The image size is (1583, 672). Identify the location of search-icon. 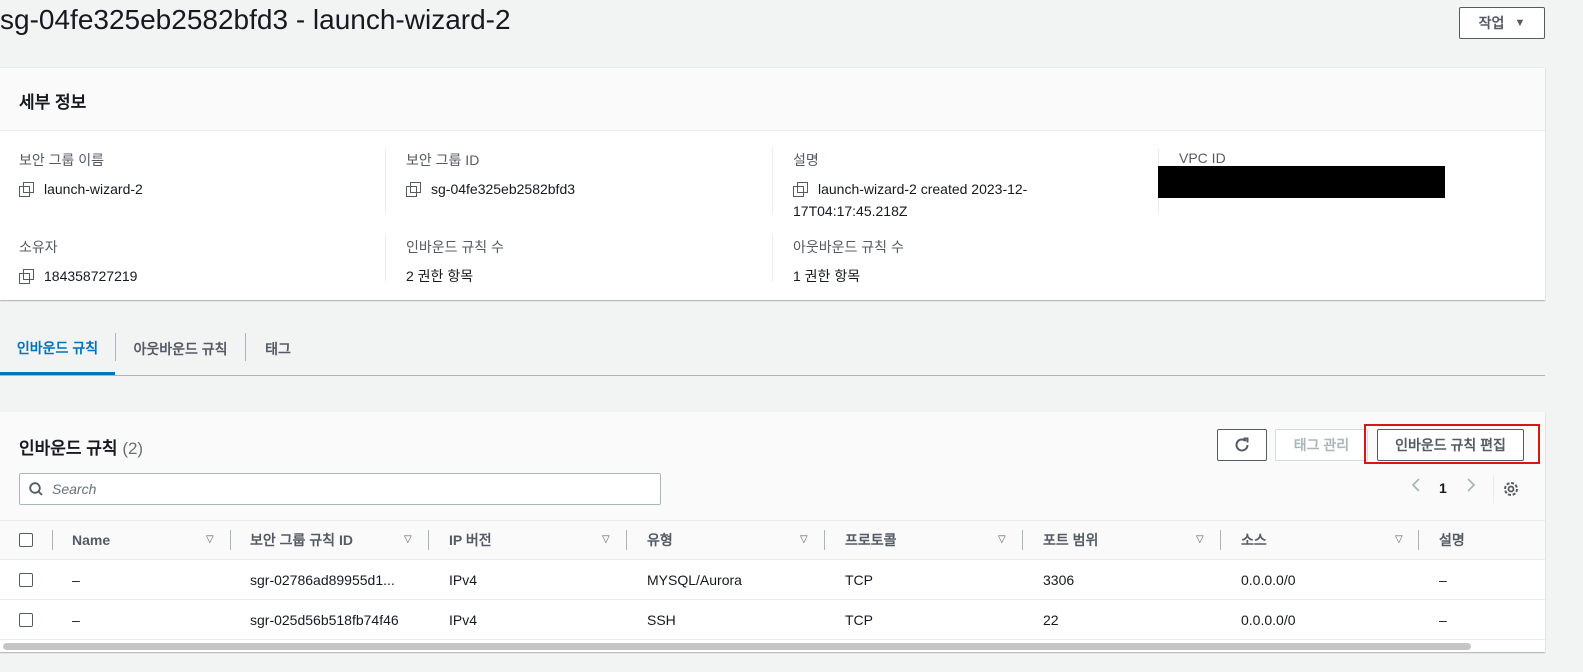
(36, 489).